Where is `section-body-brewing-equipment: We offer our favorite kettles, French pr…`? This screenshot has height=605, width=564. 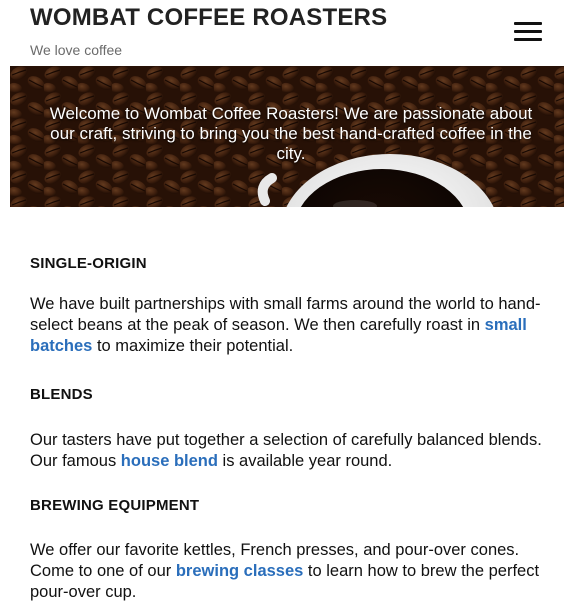
section-body-brewing-equipment: We offer our favorite kettles, French pr… is located at coordinates (289, 571).